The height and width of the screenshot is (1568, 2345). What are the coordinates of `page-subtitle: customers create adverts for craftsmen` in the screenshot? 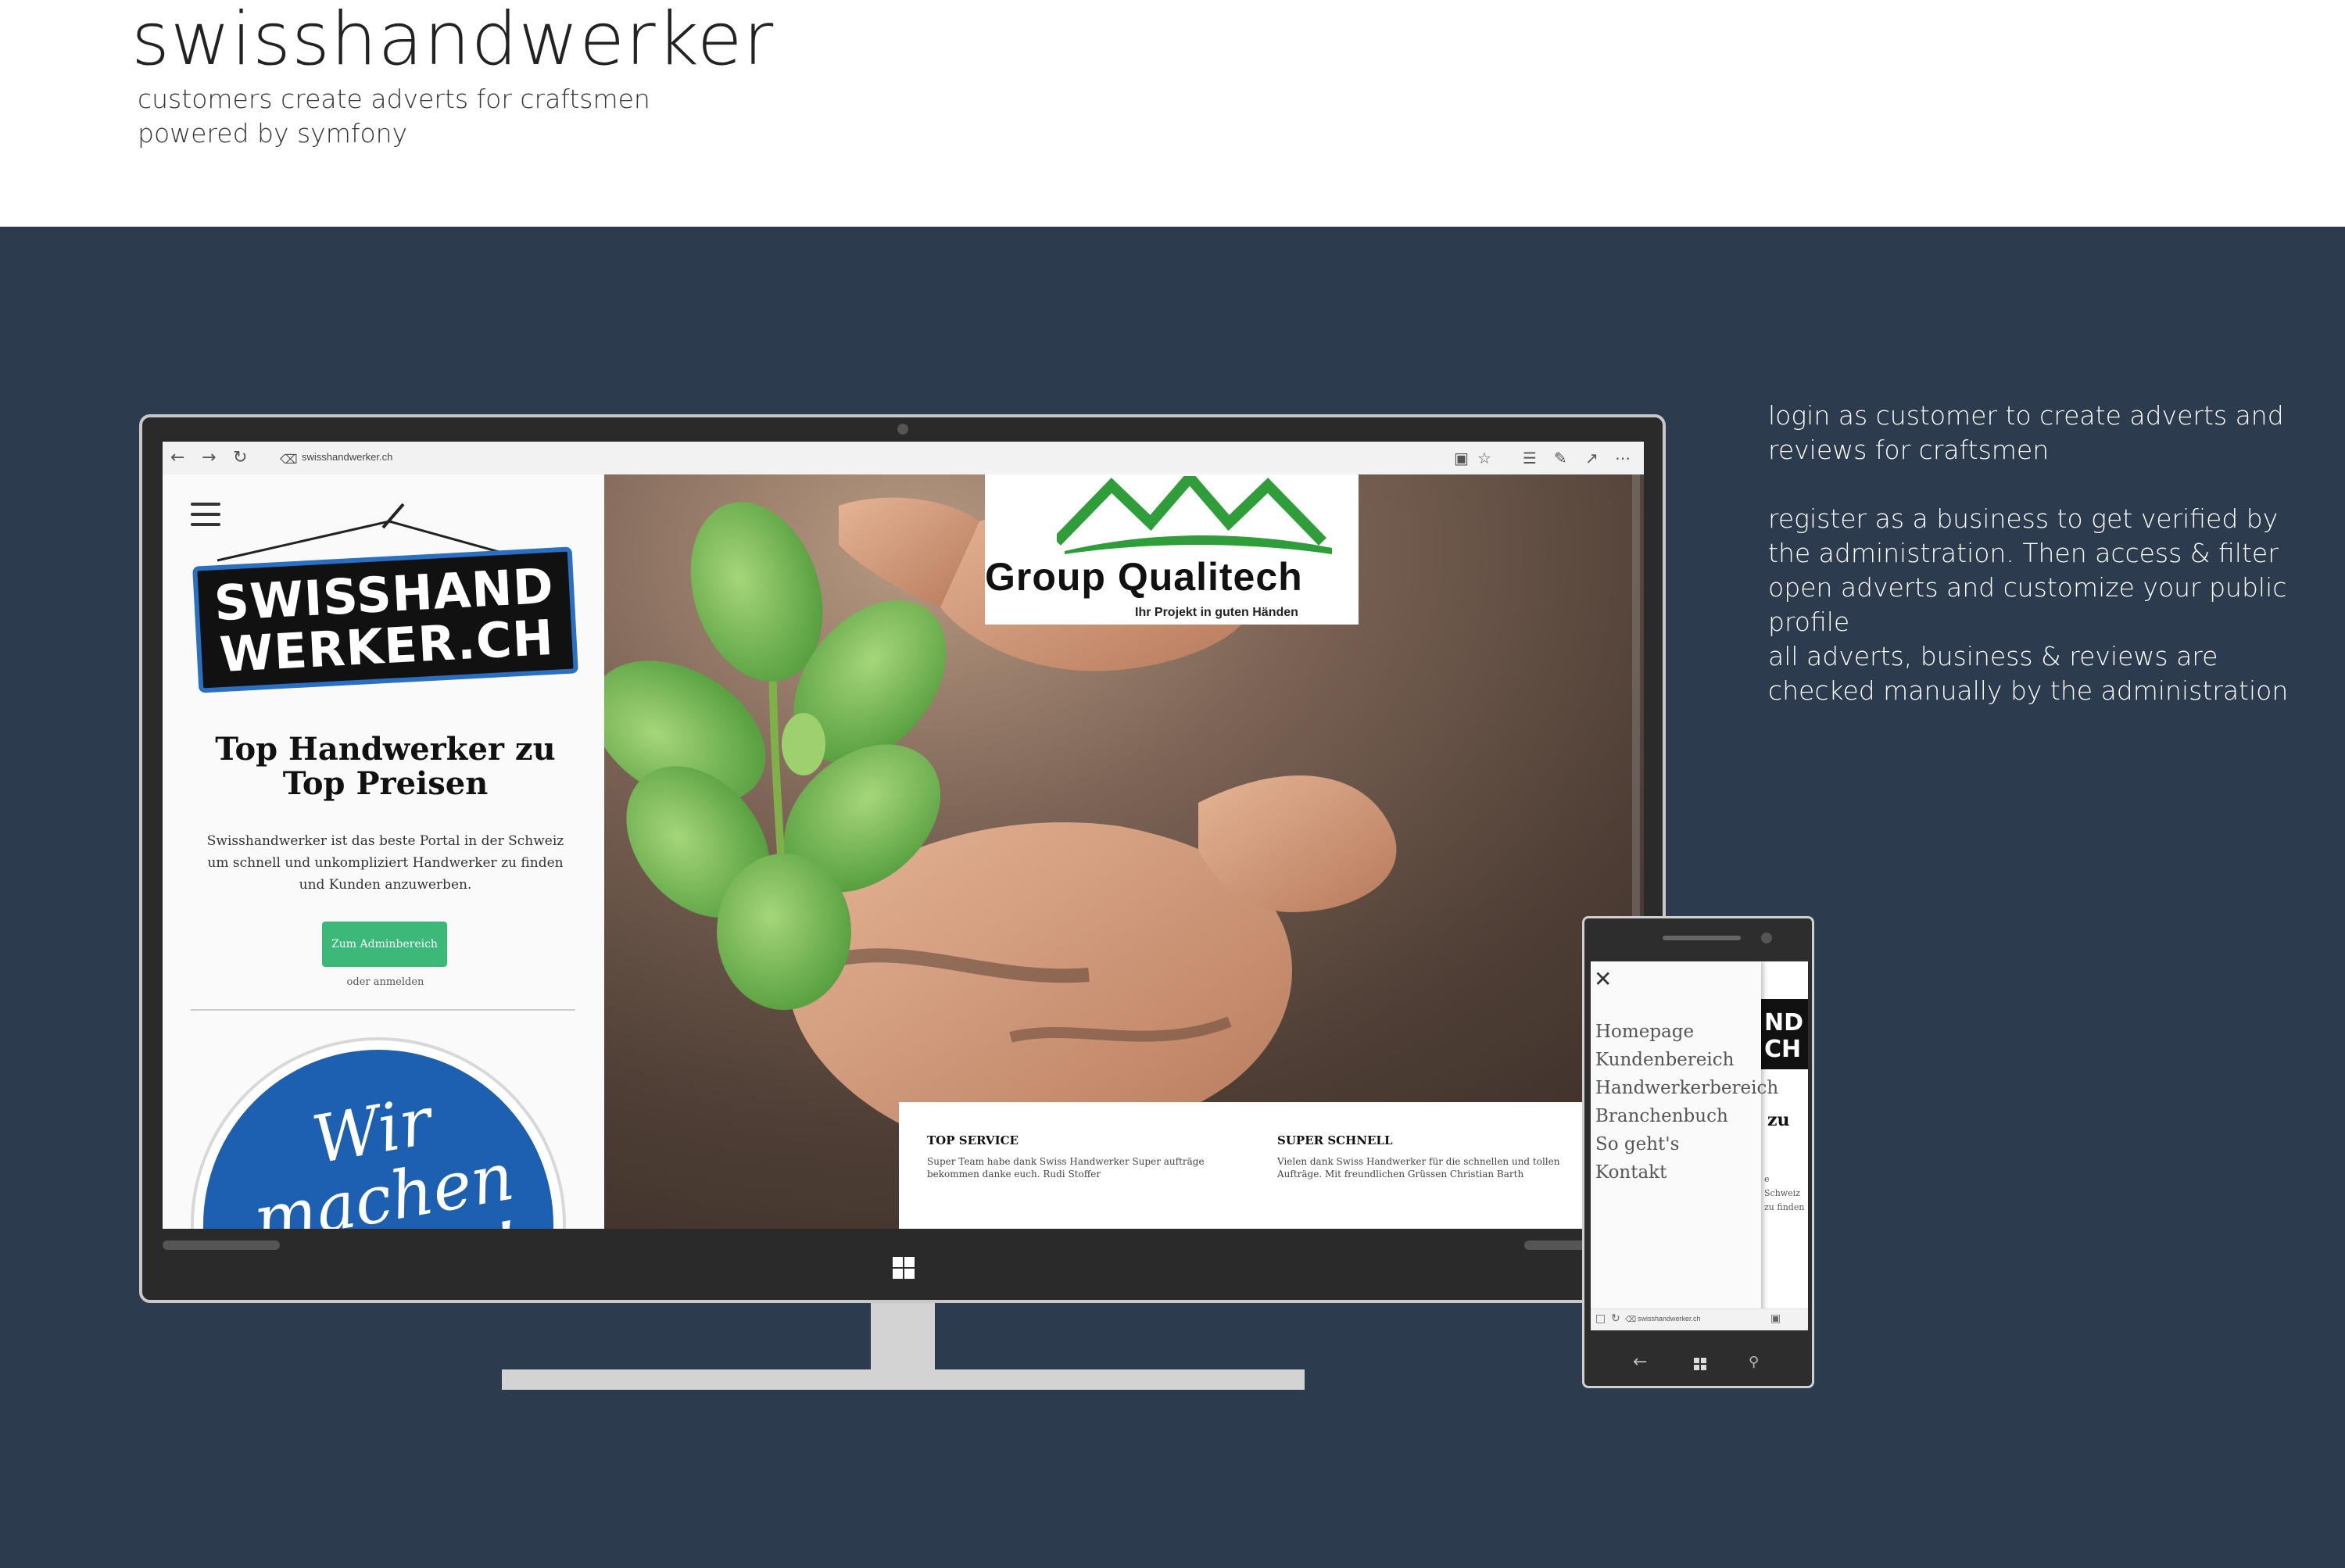 It's located at (394, 99).